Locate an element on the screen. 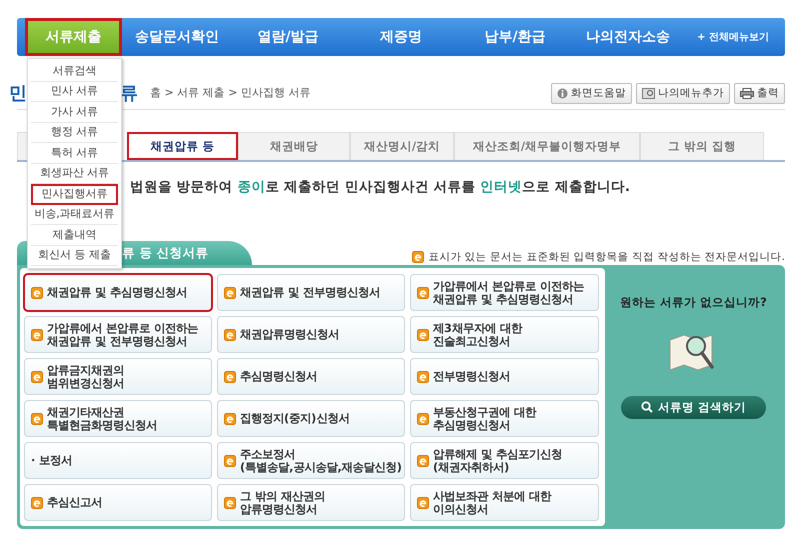 The height and width of the screenshot is (549, 800). document-button: 가압류에서 본압류로 이전하는 채권압류 및 전부명령신청서 is located at coordinates (118, 335).